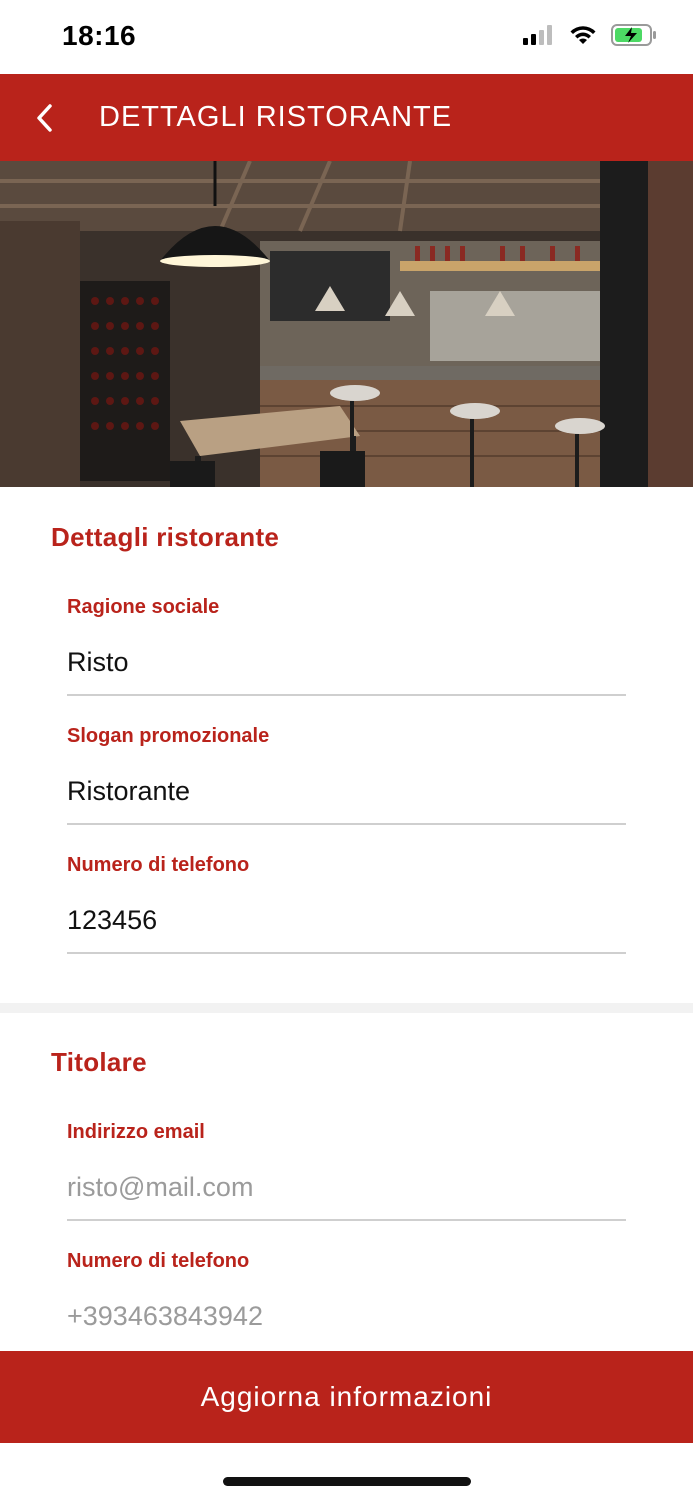  I want to click on signal-icon, so click(537, 35).